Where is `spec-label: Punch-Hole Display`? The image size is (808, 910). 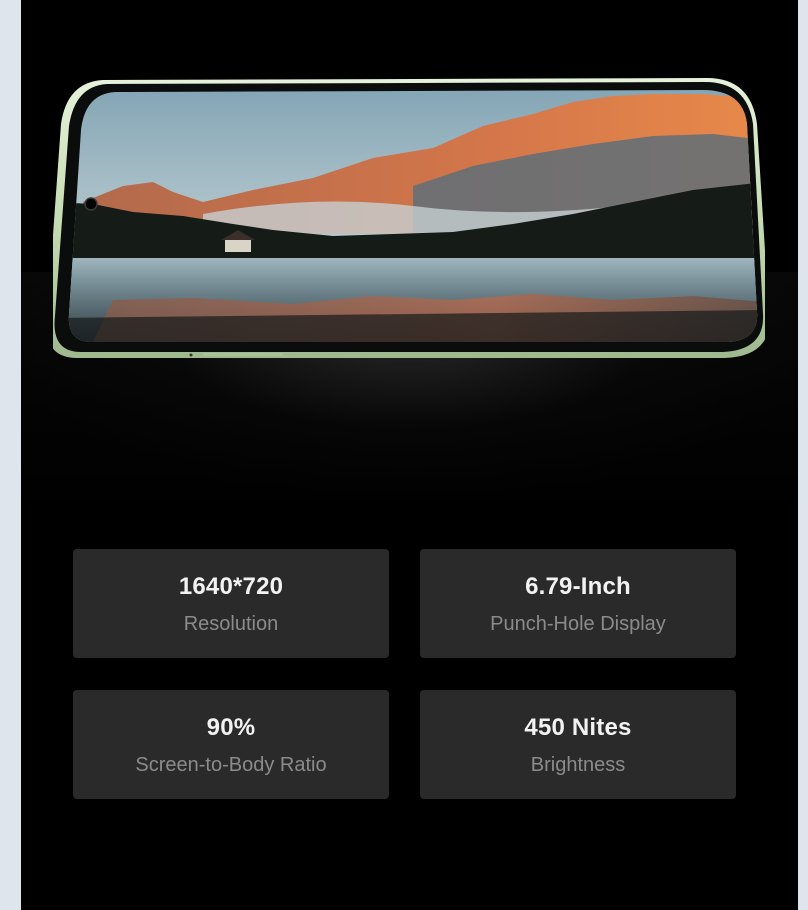 spec-label: Punch-Hole Display is located at coordinates (578, 623).